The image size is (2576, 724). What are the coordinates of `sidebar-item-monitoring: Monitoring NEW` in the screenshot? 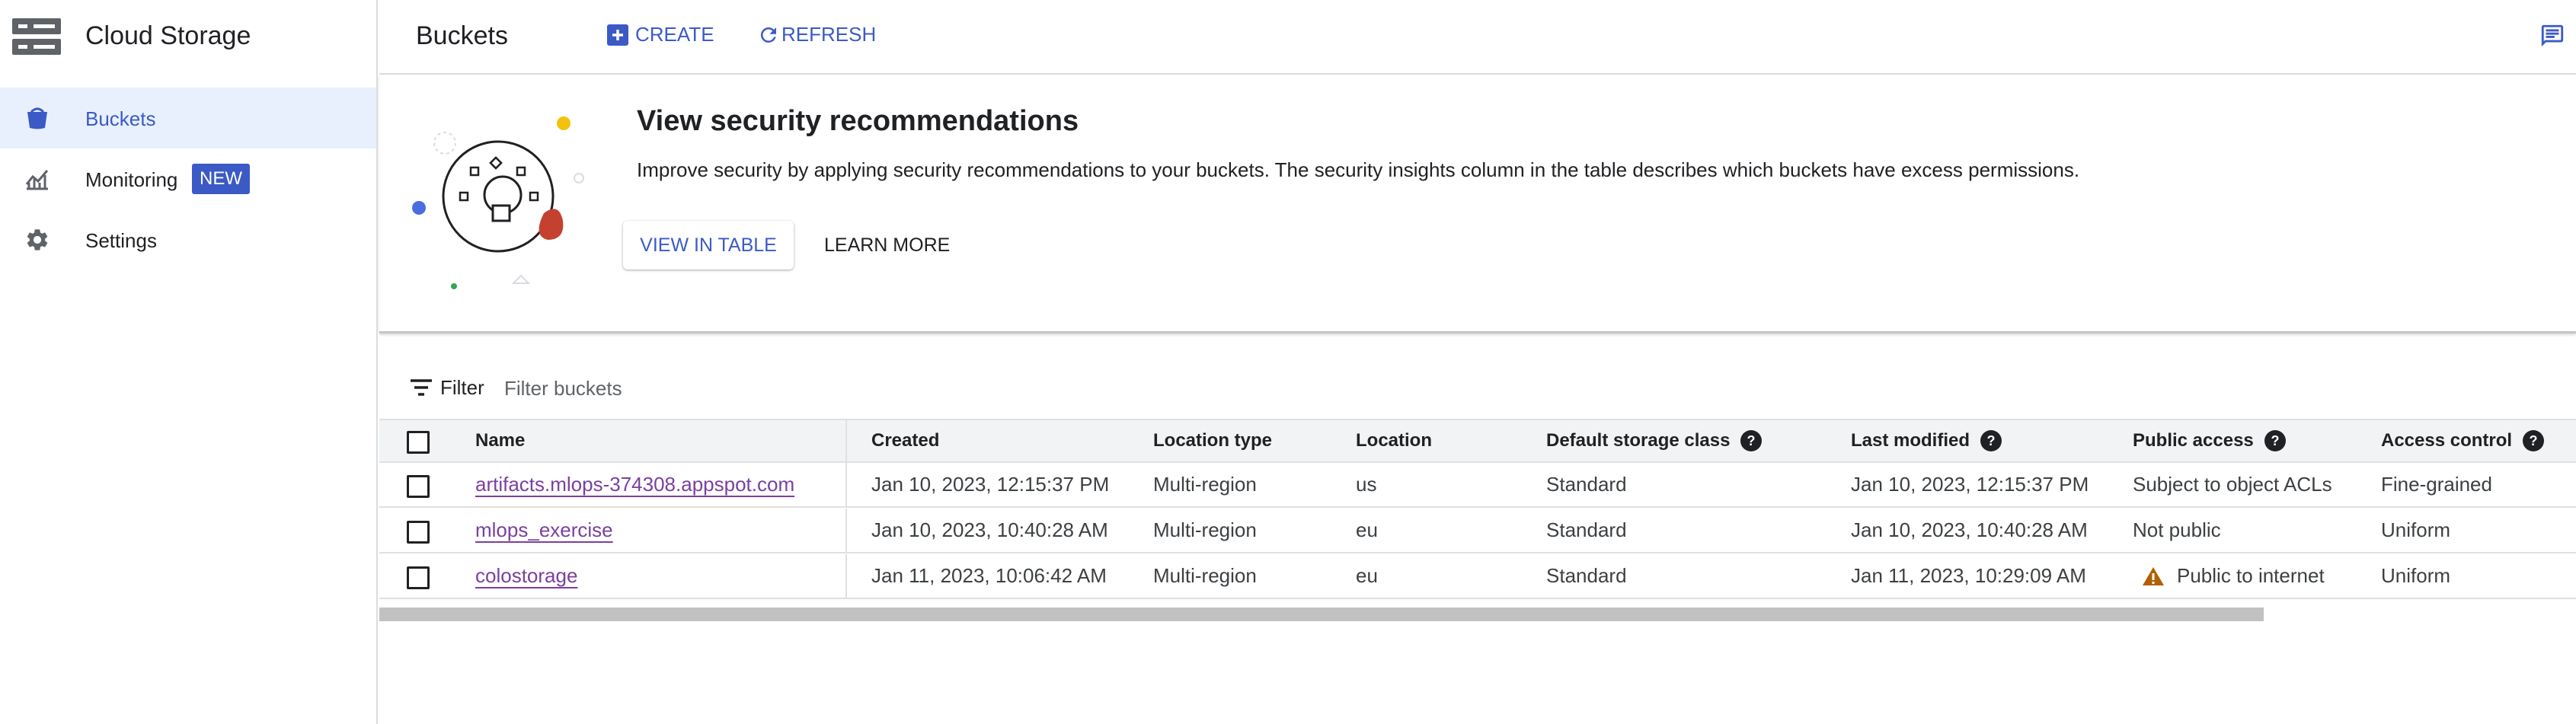 It's located at (188, 178).